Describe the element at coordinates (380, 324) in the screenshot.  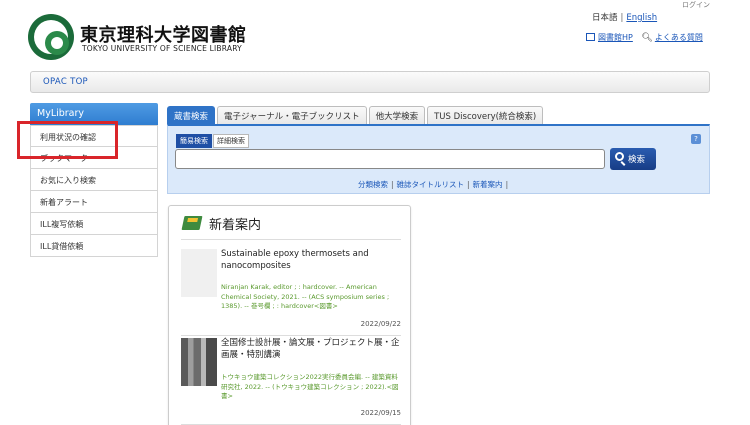
I see `book-date: 2022/09/22` at that location.